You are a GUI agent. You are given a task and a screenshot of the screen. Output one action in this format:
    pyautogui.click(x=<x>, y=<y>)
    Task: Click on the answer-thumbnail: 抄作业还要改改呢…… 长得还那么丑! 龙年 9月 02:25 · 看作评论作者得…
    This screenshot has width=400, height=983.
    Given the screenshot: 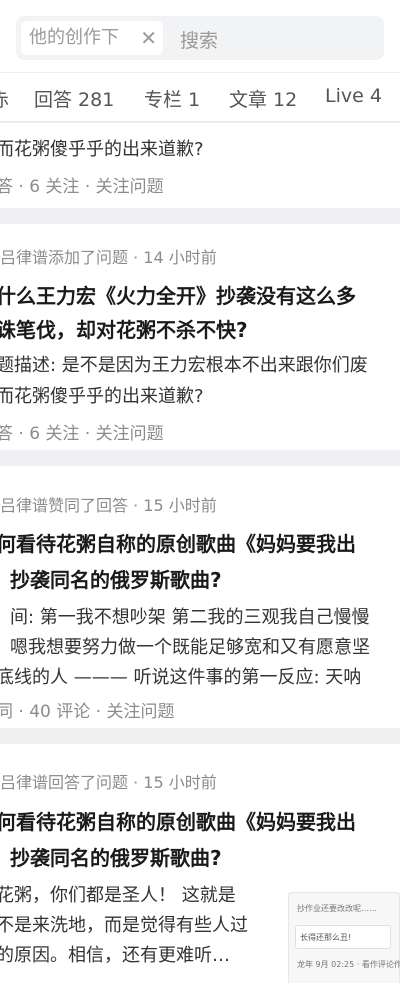 What is the action you would take?
    pyautogui.click(x=344, y=937)
    